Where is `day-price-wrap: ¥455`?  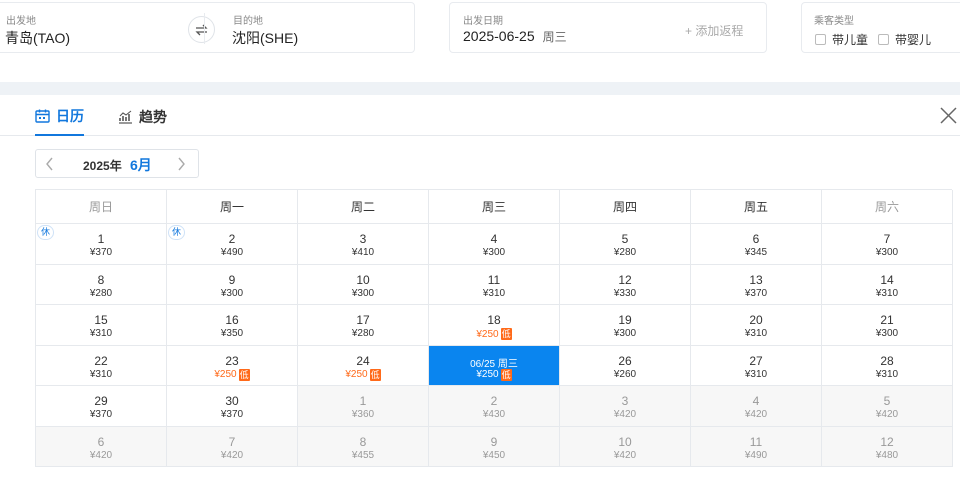
day-price-wrap: ¥455 is located at coordinates (363, 455).